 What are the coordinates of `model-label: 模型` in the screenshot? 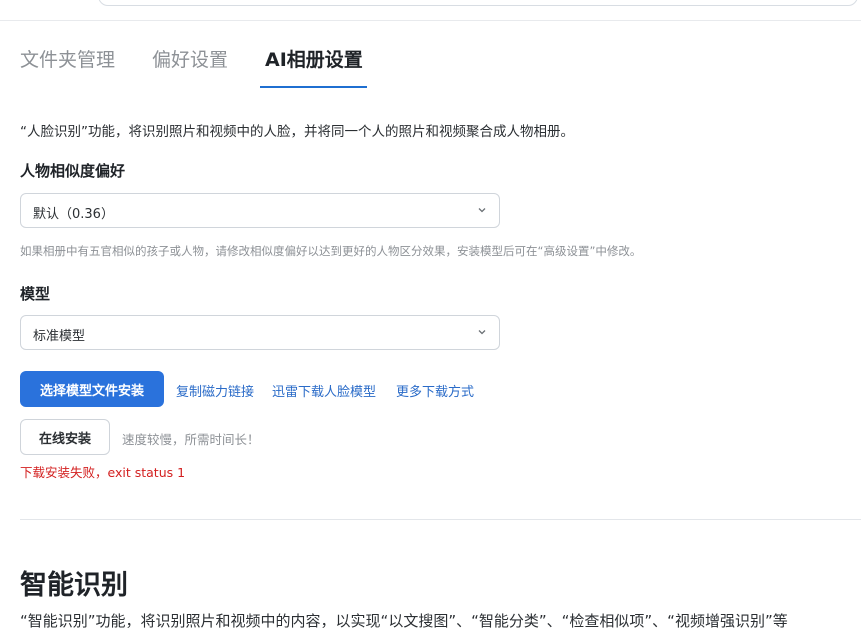 It's located at (35, 294).